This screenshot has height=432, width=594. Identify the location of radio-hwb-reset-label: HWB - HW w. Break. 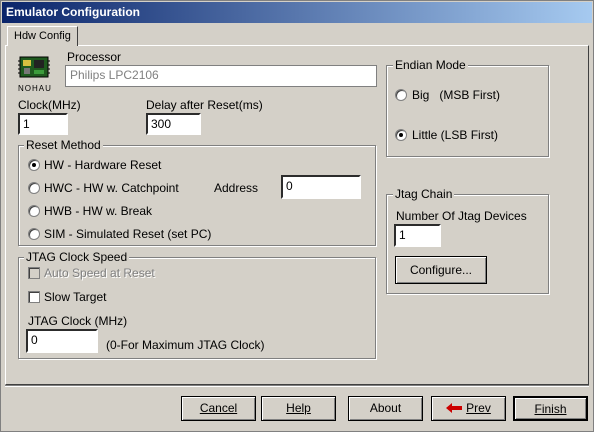
(98, 211).